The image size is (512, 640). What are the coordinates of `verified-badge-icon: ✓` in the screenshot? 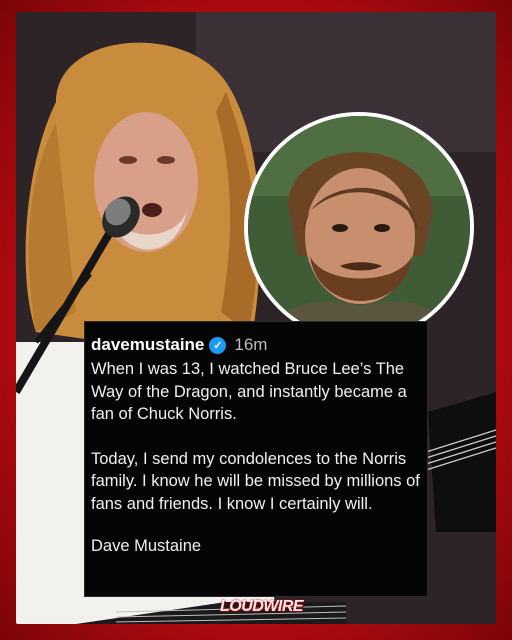 It's located at (218, 345).